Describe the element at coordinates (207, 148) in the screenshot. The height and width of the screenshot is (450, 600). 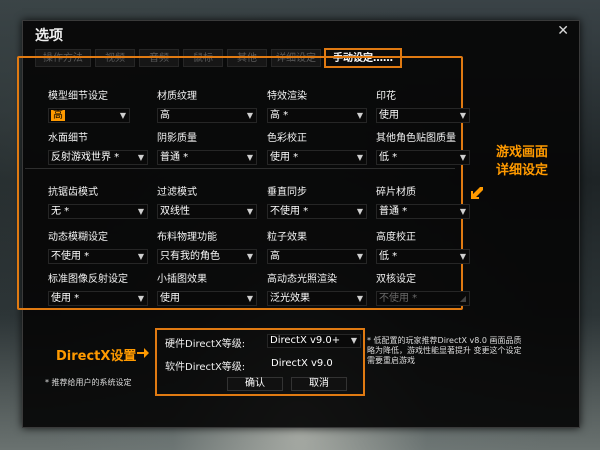
I see `setting-shadow-quality: 阴影质量 普通 * ▼` at that location.